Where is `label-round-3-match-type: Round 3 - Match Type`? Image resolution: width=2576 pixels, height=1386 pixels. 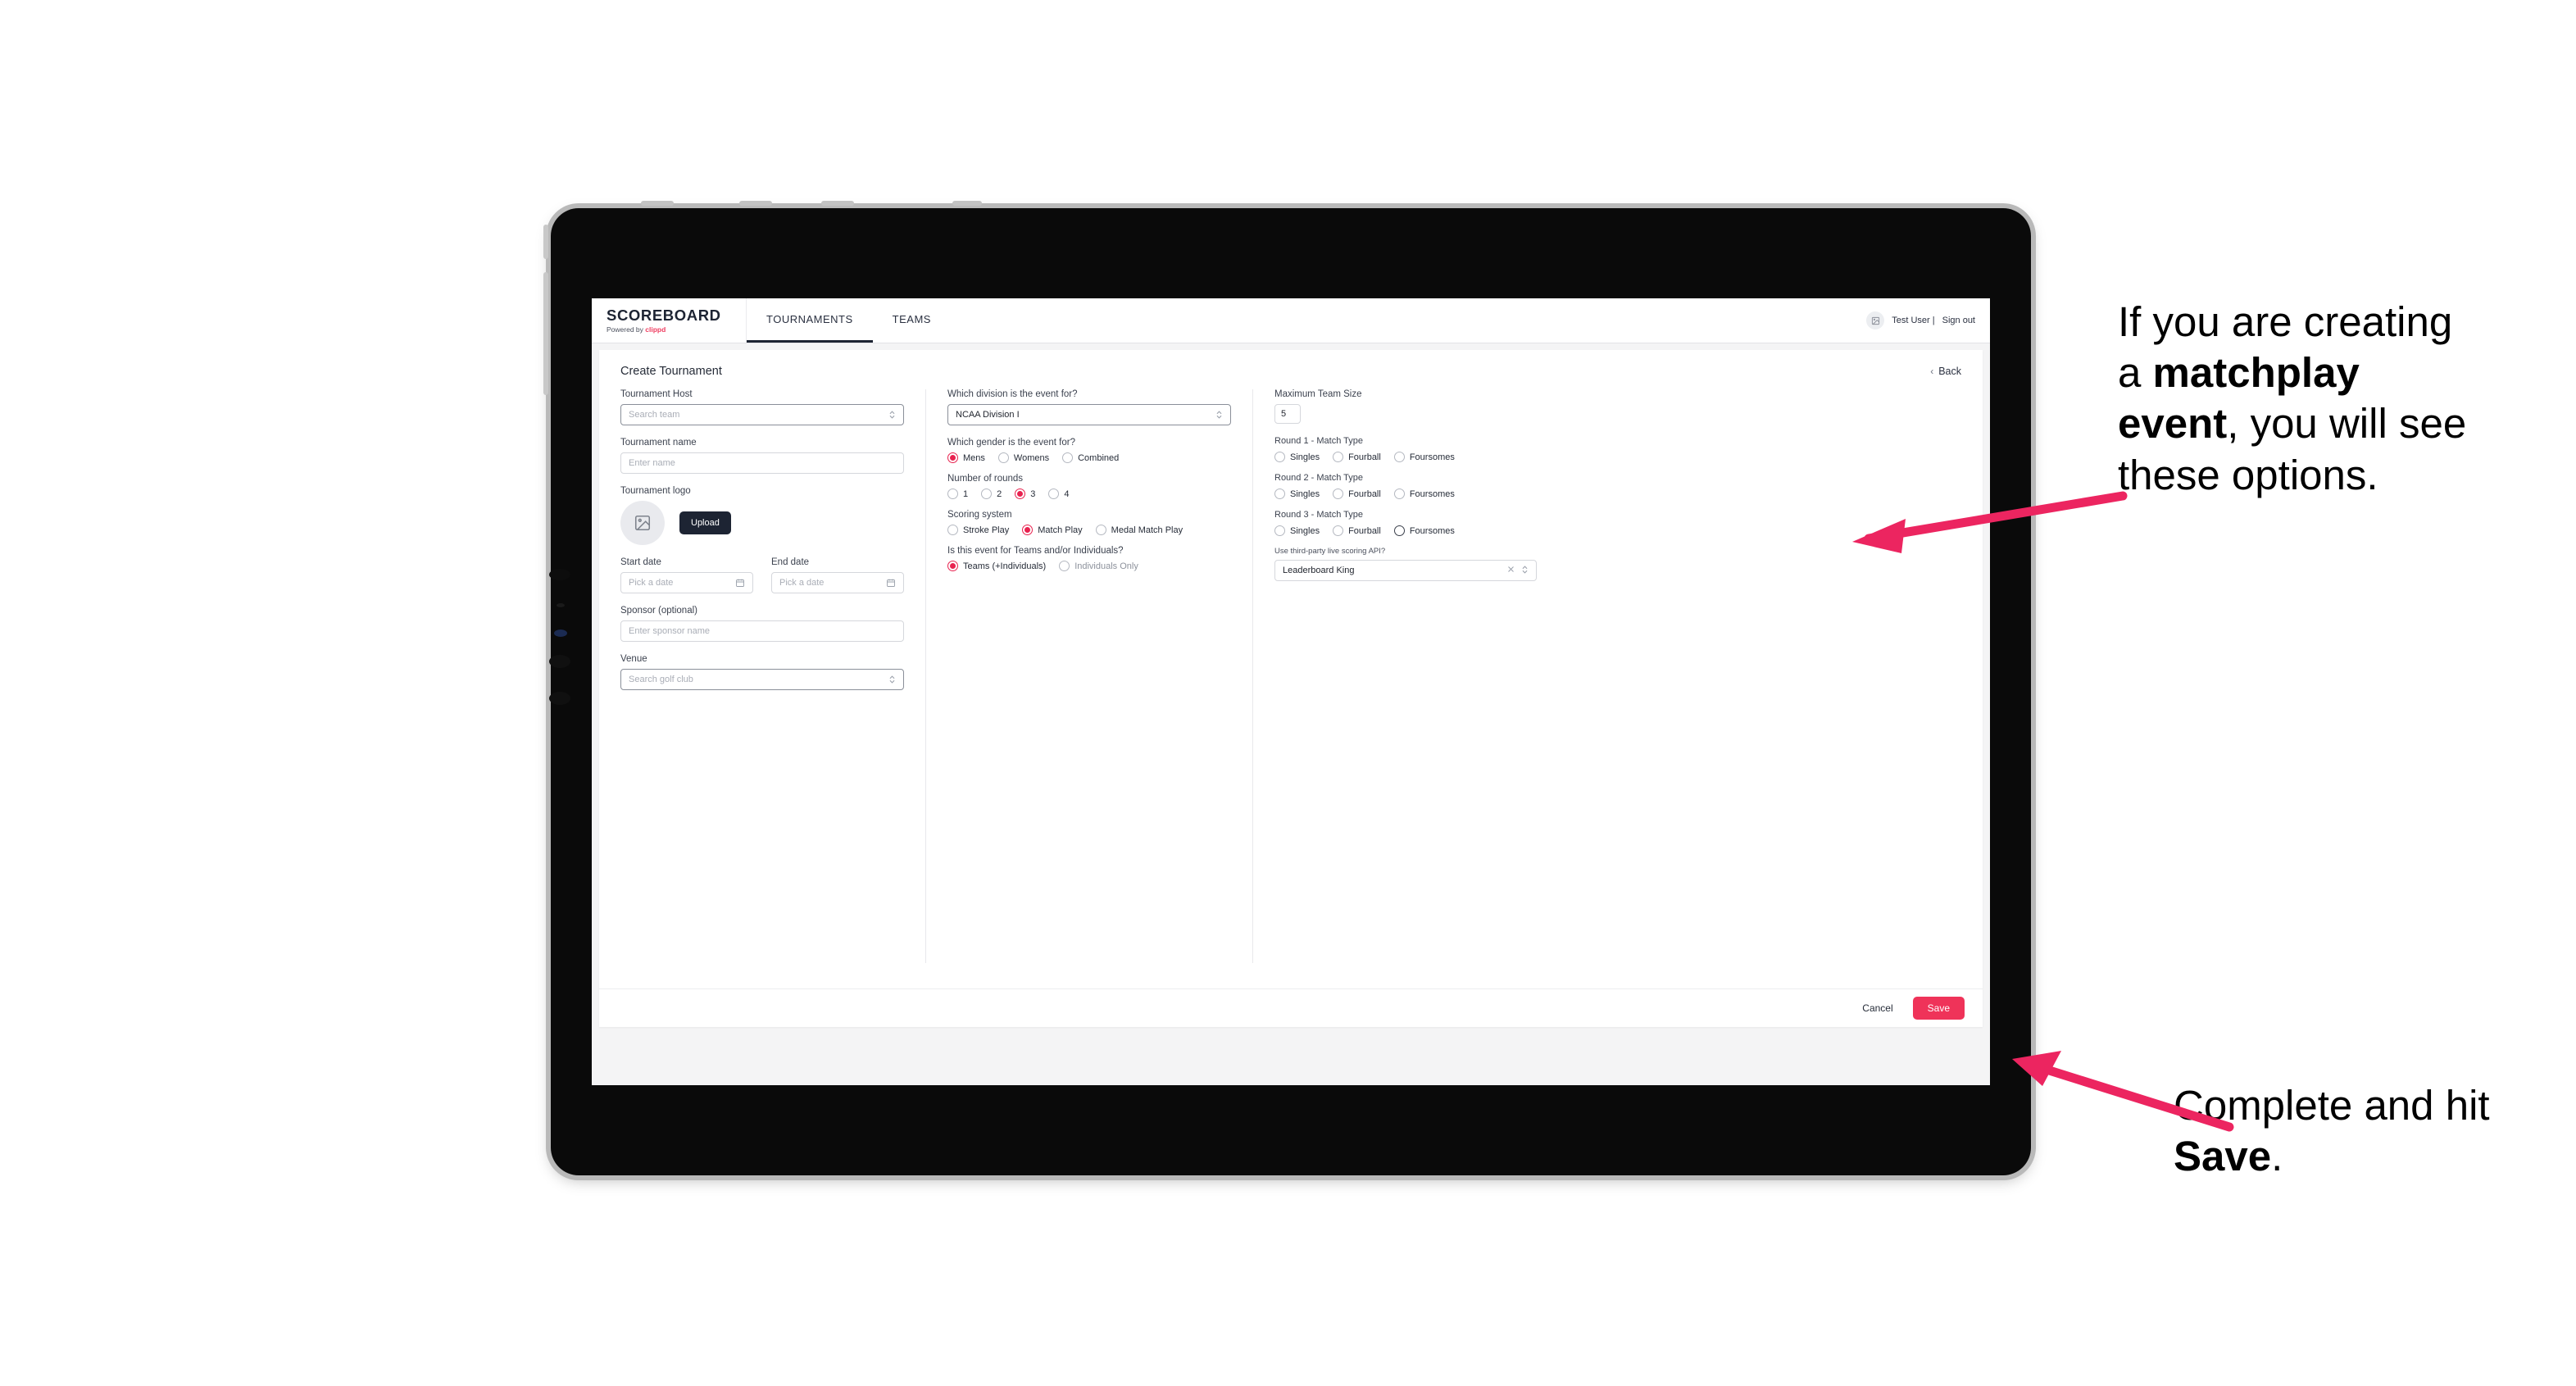
label-round-3-match-type: Round 3 - Match Type is located at coordinates (1319, 515).